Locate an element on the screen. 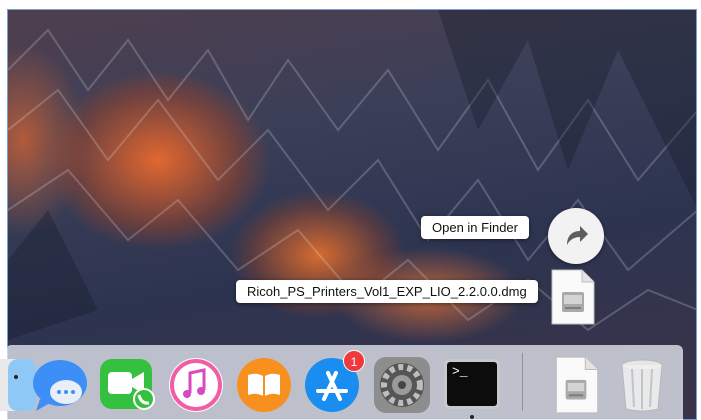 The image size is (701, 420). dock-item-downloads is located at coordinates (576, 385).